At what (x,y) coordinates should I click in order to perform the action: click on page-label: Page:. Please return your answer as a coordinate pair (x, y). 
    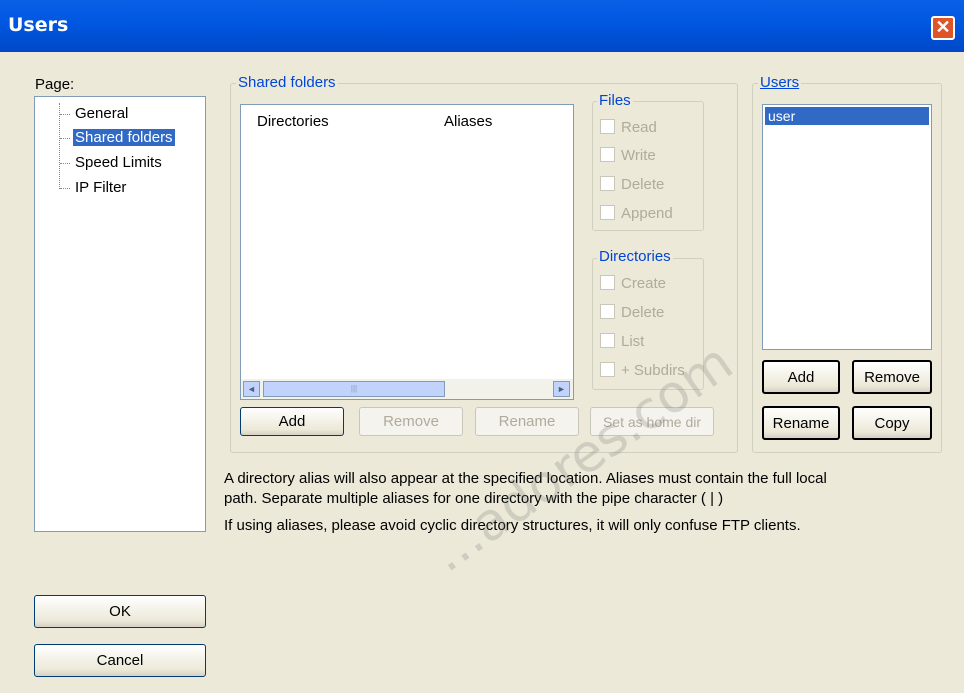
    Looking at the image, I should click on (55, 84).